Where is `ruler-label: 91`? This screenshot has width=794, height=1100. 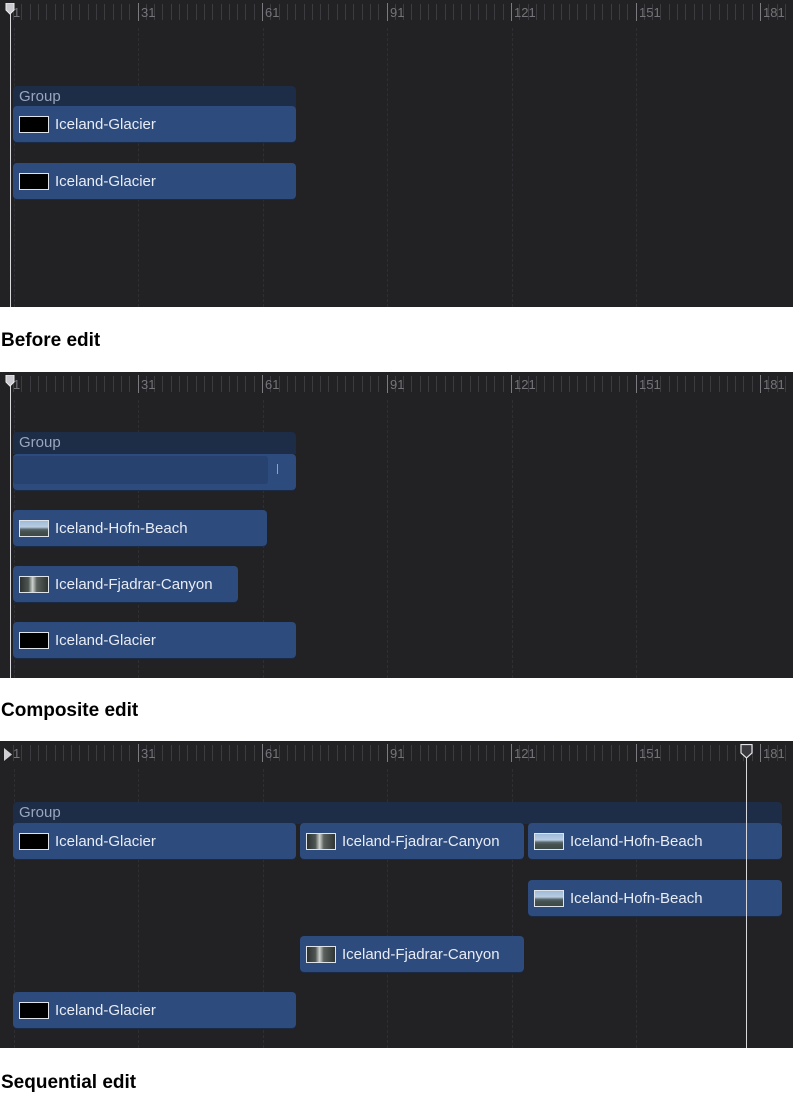 ruler-label: 91 is located at coordinates (397, 384).